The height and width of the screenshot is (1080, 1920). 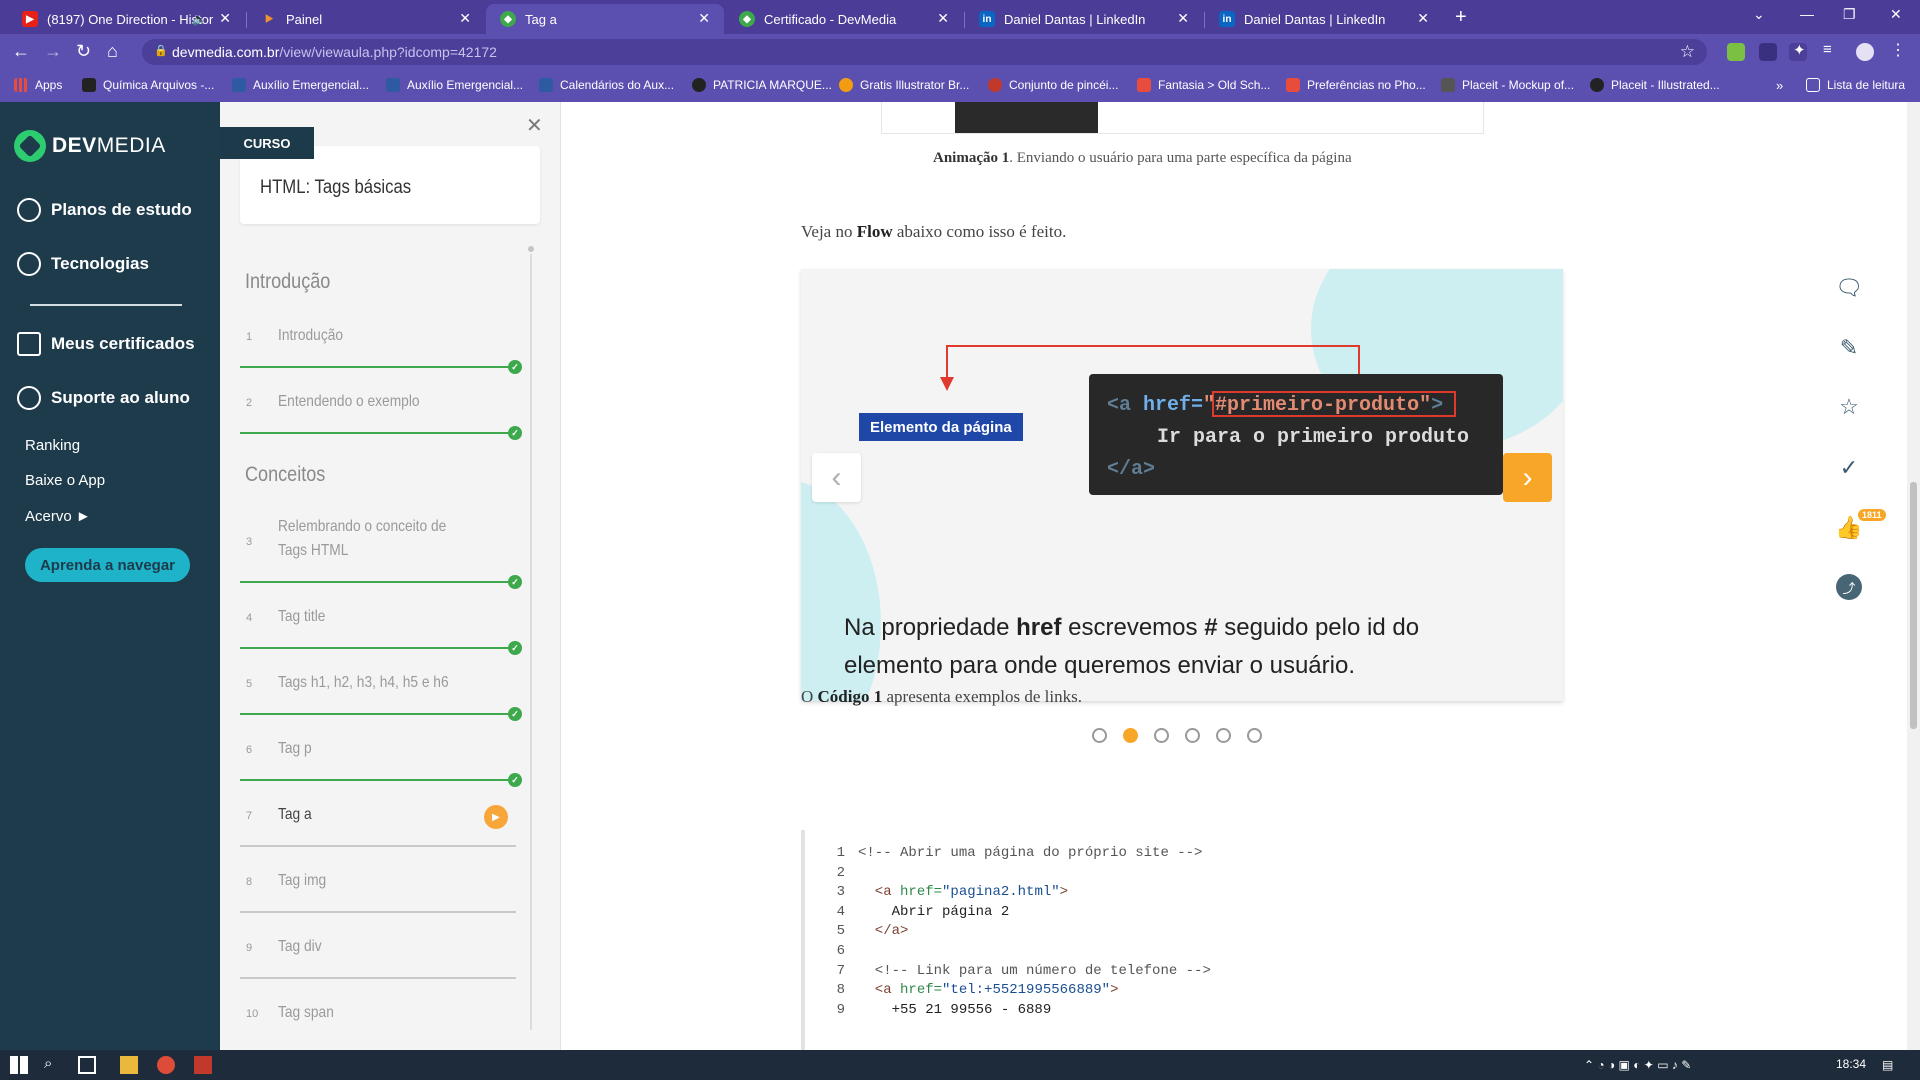 What do you see at coordinates (1848, 527) in the screenshot?
I see `like-icon: 👍` at bounding box center [1848, 527].